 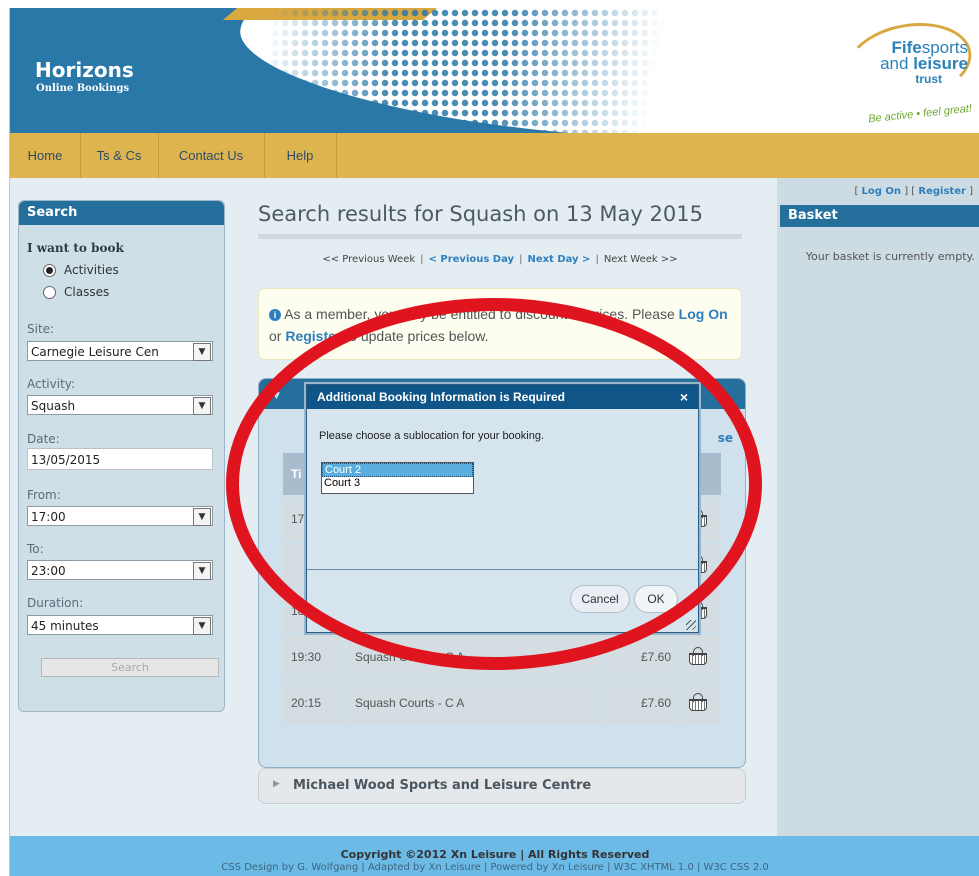 What do you see at coordinates (684, 397) in the screenshot?
I see `close-icon: ×` at bounding box center [684, 397].